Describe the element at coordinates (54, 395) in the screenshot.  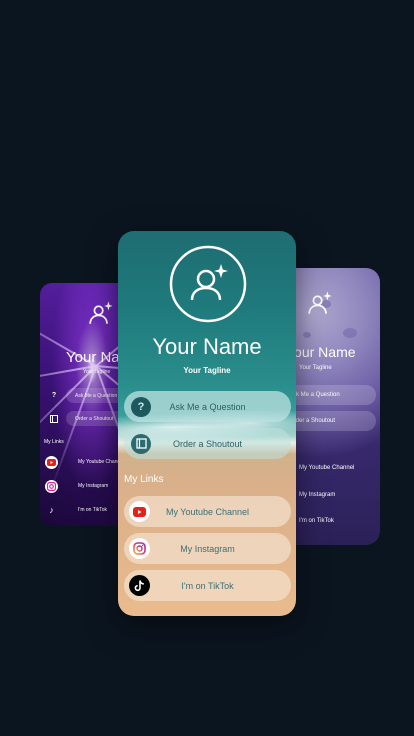
I see `question-icon: ?` at that location.